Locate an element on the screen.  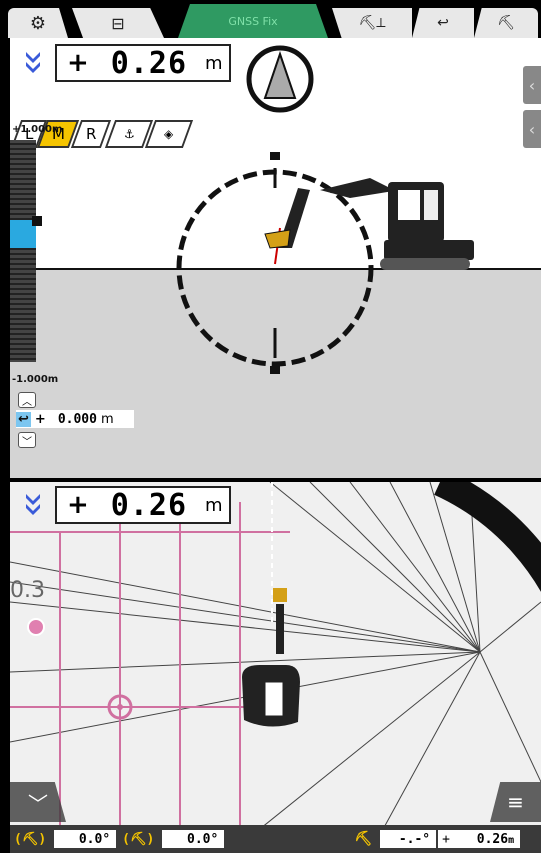
bucket-icon: ↩ is located at coordinates (443, 23).